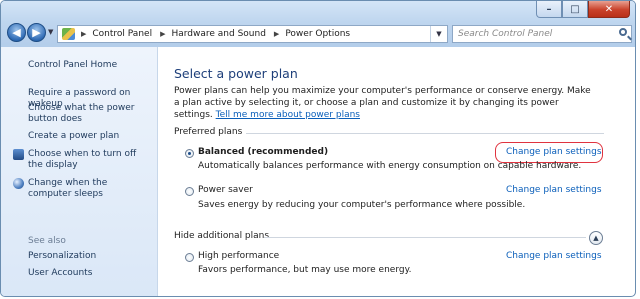 Image resolution: width=640 pixels, height=299 pixels. Describe the element at coordinates (189, 257) in the screenshot. I see `high-performance-radio` at that location.